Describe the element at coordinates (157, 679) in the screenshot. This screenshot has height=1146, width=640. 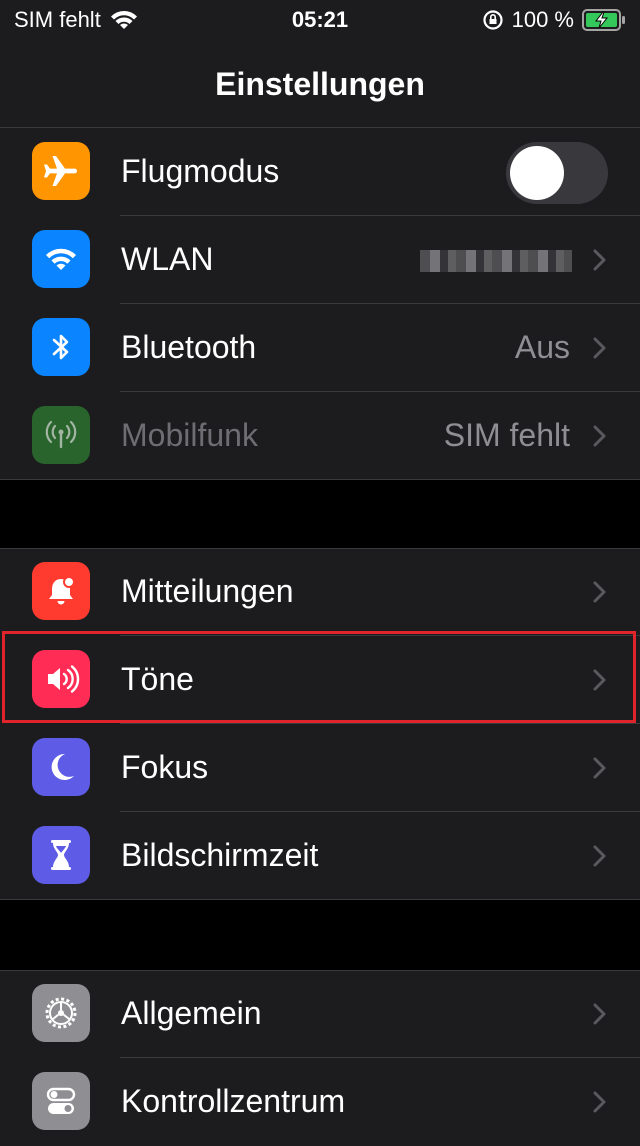
I see `row-label: Töne` at that location.